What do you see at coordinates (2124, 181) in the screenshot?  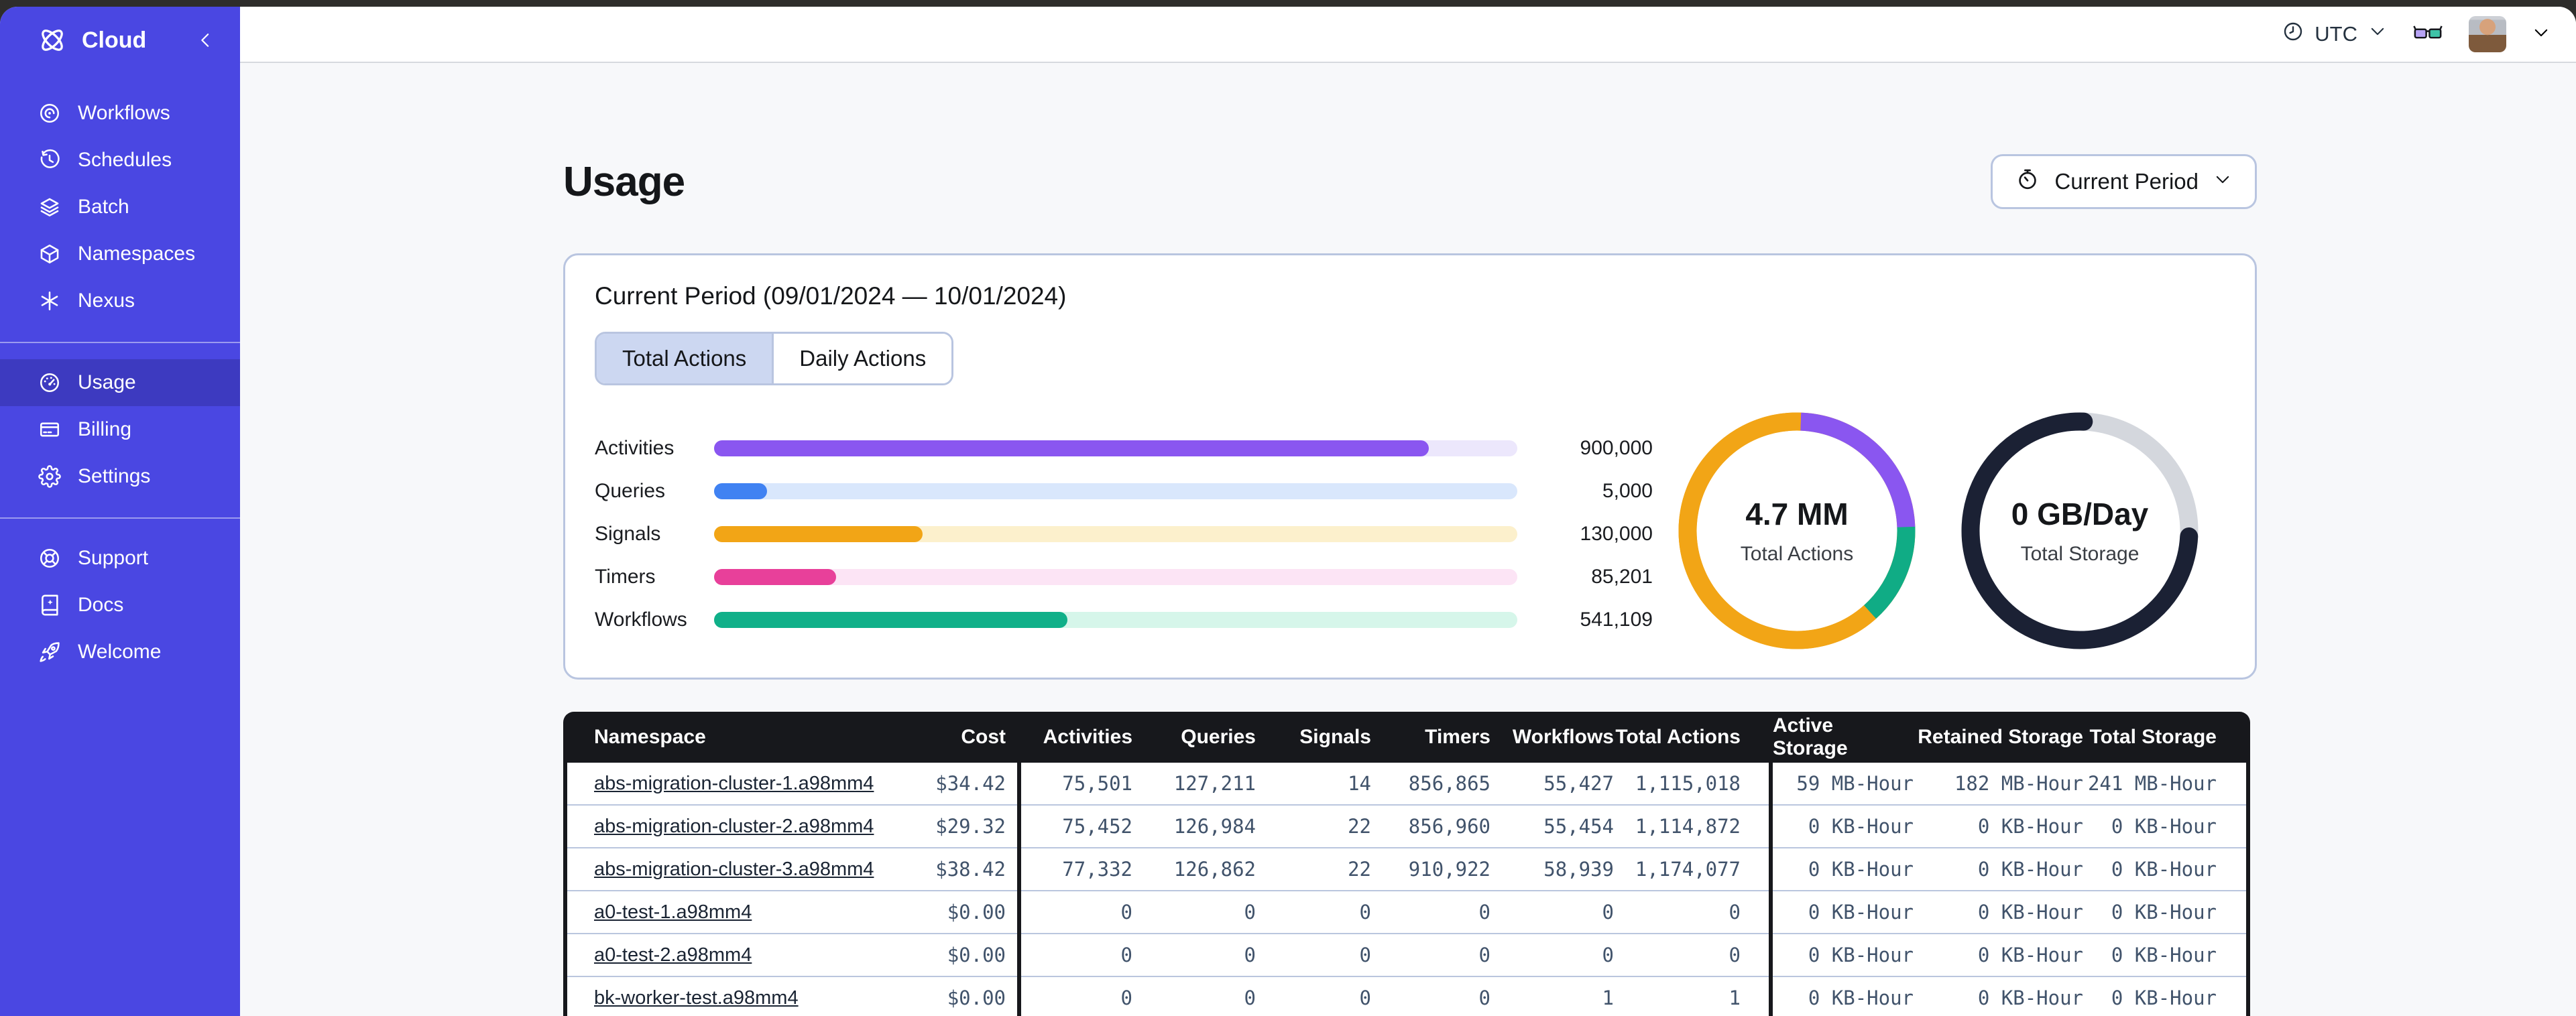 I see `period-selector-button: Current Period` at bounding box center [2124, 181].